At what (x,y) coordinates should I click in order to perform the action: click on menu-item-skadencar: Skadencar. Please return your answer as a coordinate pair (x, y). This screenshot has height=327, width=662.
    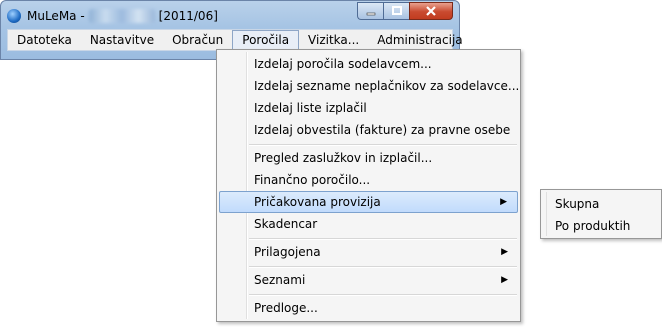
    Looking at the image, I should click on (368, 224).